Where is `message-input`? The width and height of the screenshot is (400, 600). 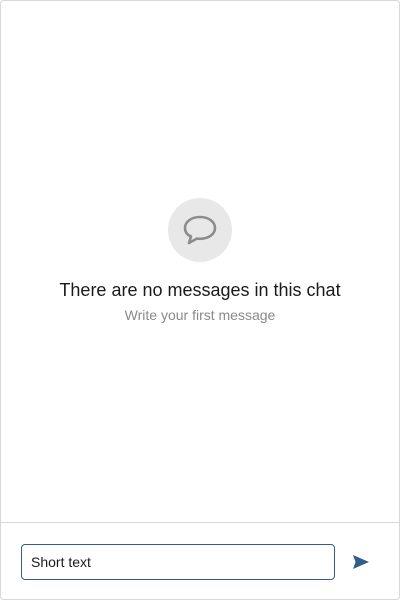
message-input is located at coordinates (178, 562).